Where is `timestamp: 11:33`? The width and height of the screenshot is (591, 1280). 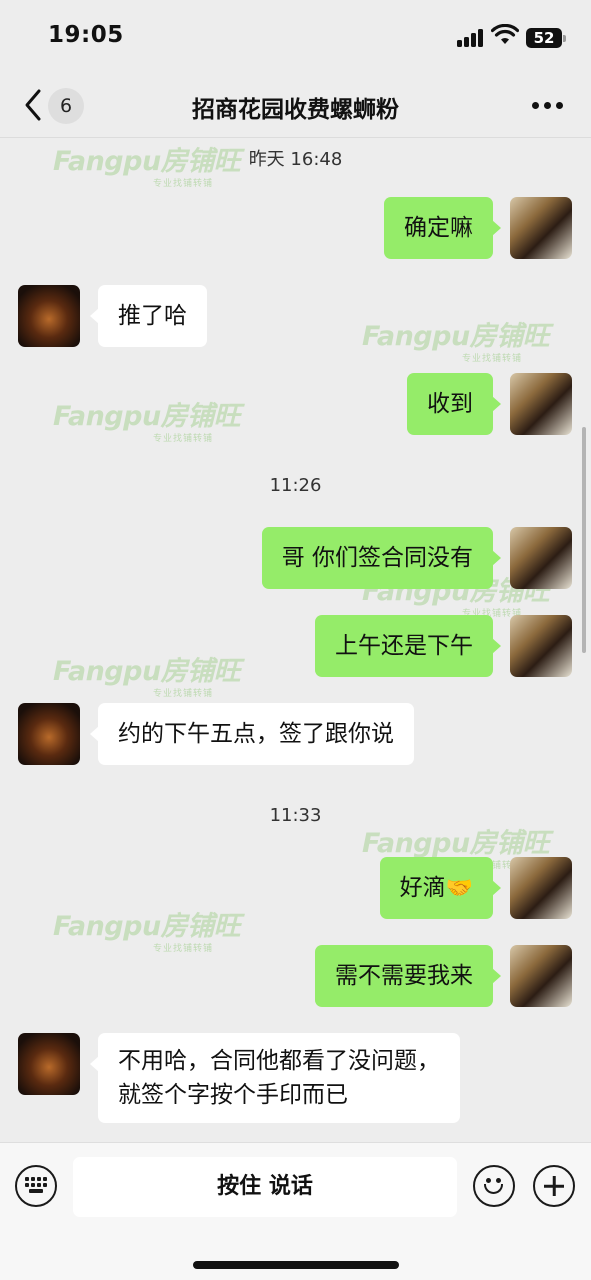
timestamp: 11:33 is located at coordinates (295, 815).